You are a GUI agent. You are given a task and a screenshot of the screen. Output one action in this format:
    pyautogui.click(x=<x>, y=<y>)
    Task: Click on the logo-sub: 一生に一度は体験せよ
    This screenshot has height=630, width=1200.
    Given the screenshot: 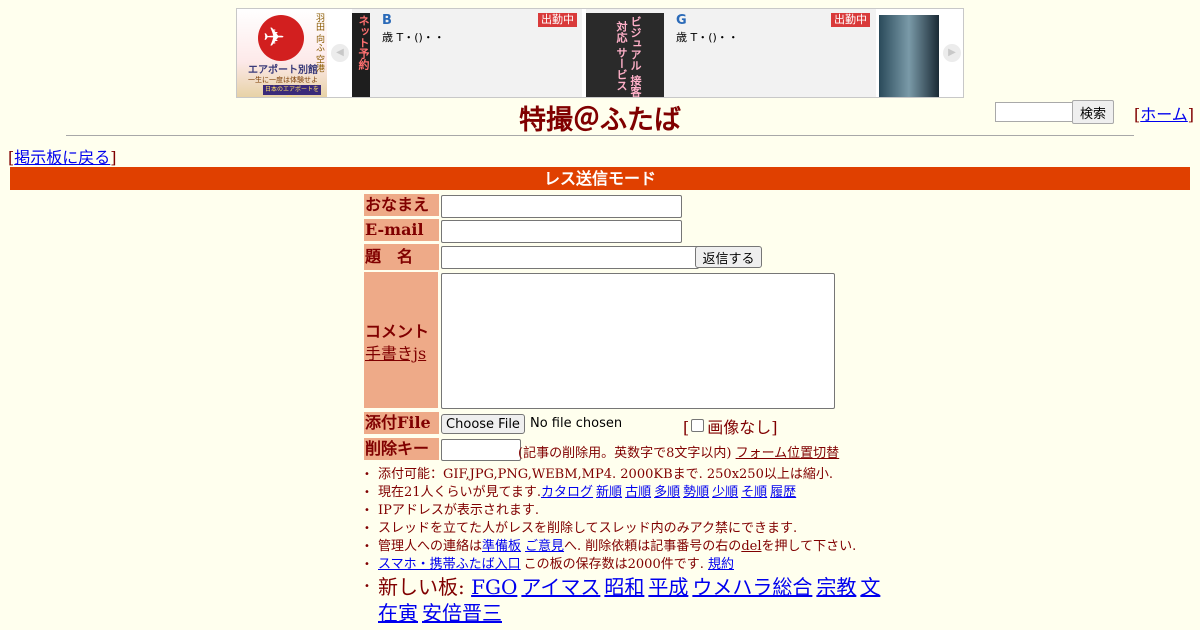 What is the action you would take?
    pyautogui.click(x=283, y=80)
    